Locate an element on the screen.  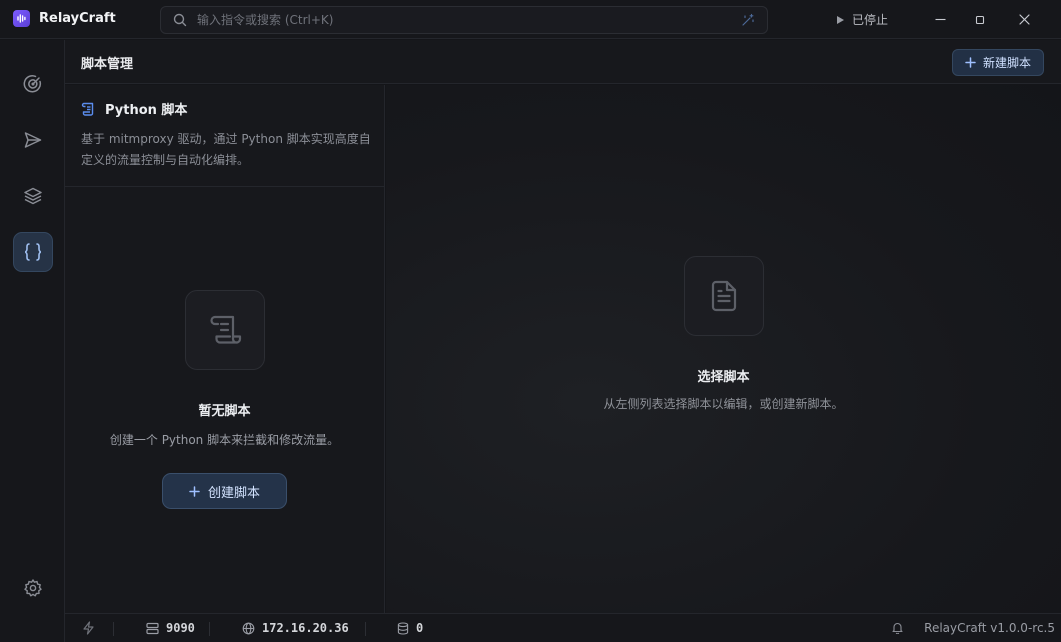
search-icon is located at coordinates (180, 20).